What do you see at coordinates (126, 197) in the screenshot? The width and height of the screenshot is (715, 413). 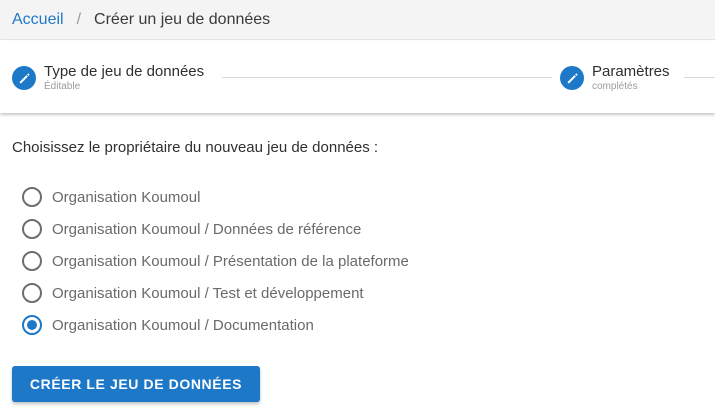 I see `owner-option-label: Organisation Koumoul` at bounding box center [126, 197].